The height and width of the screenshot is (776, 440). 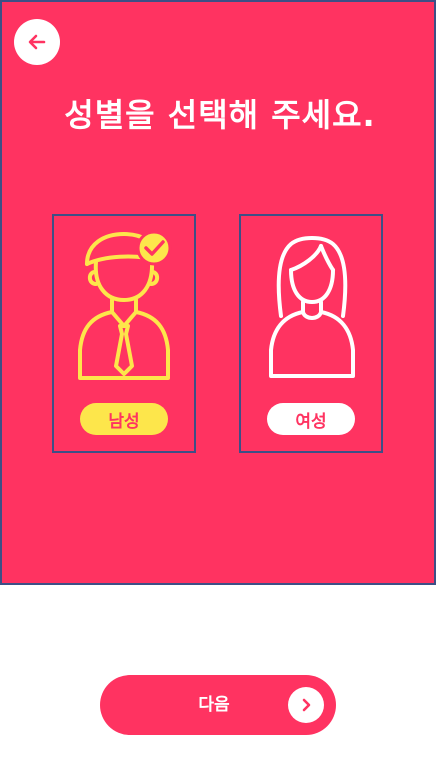 What do you see at coordinates (220, 115) in the screenshot?
I see `page-title: 성별을 선택해 주세요.` at bounding box center [220, 115].